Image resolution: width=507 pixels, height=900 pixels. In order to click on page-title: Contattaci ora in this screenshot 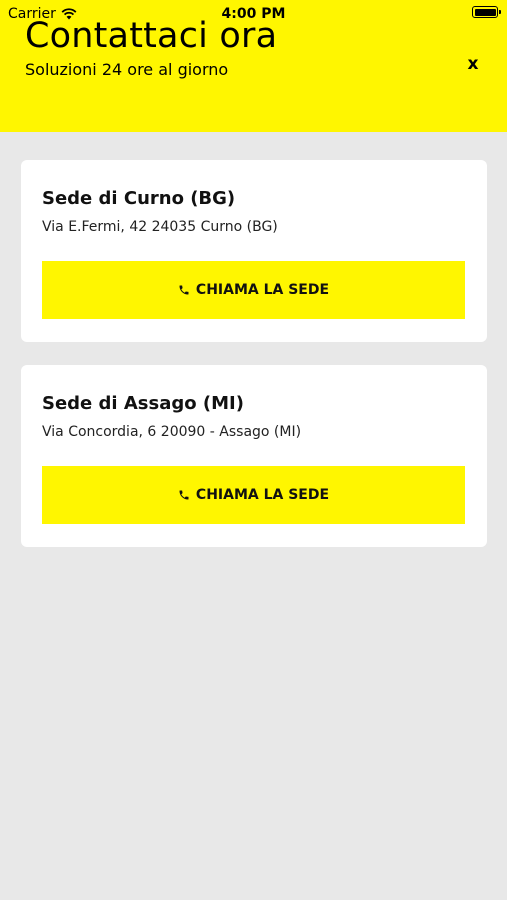, I will do `click(151, 36)`.